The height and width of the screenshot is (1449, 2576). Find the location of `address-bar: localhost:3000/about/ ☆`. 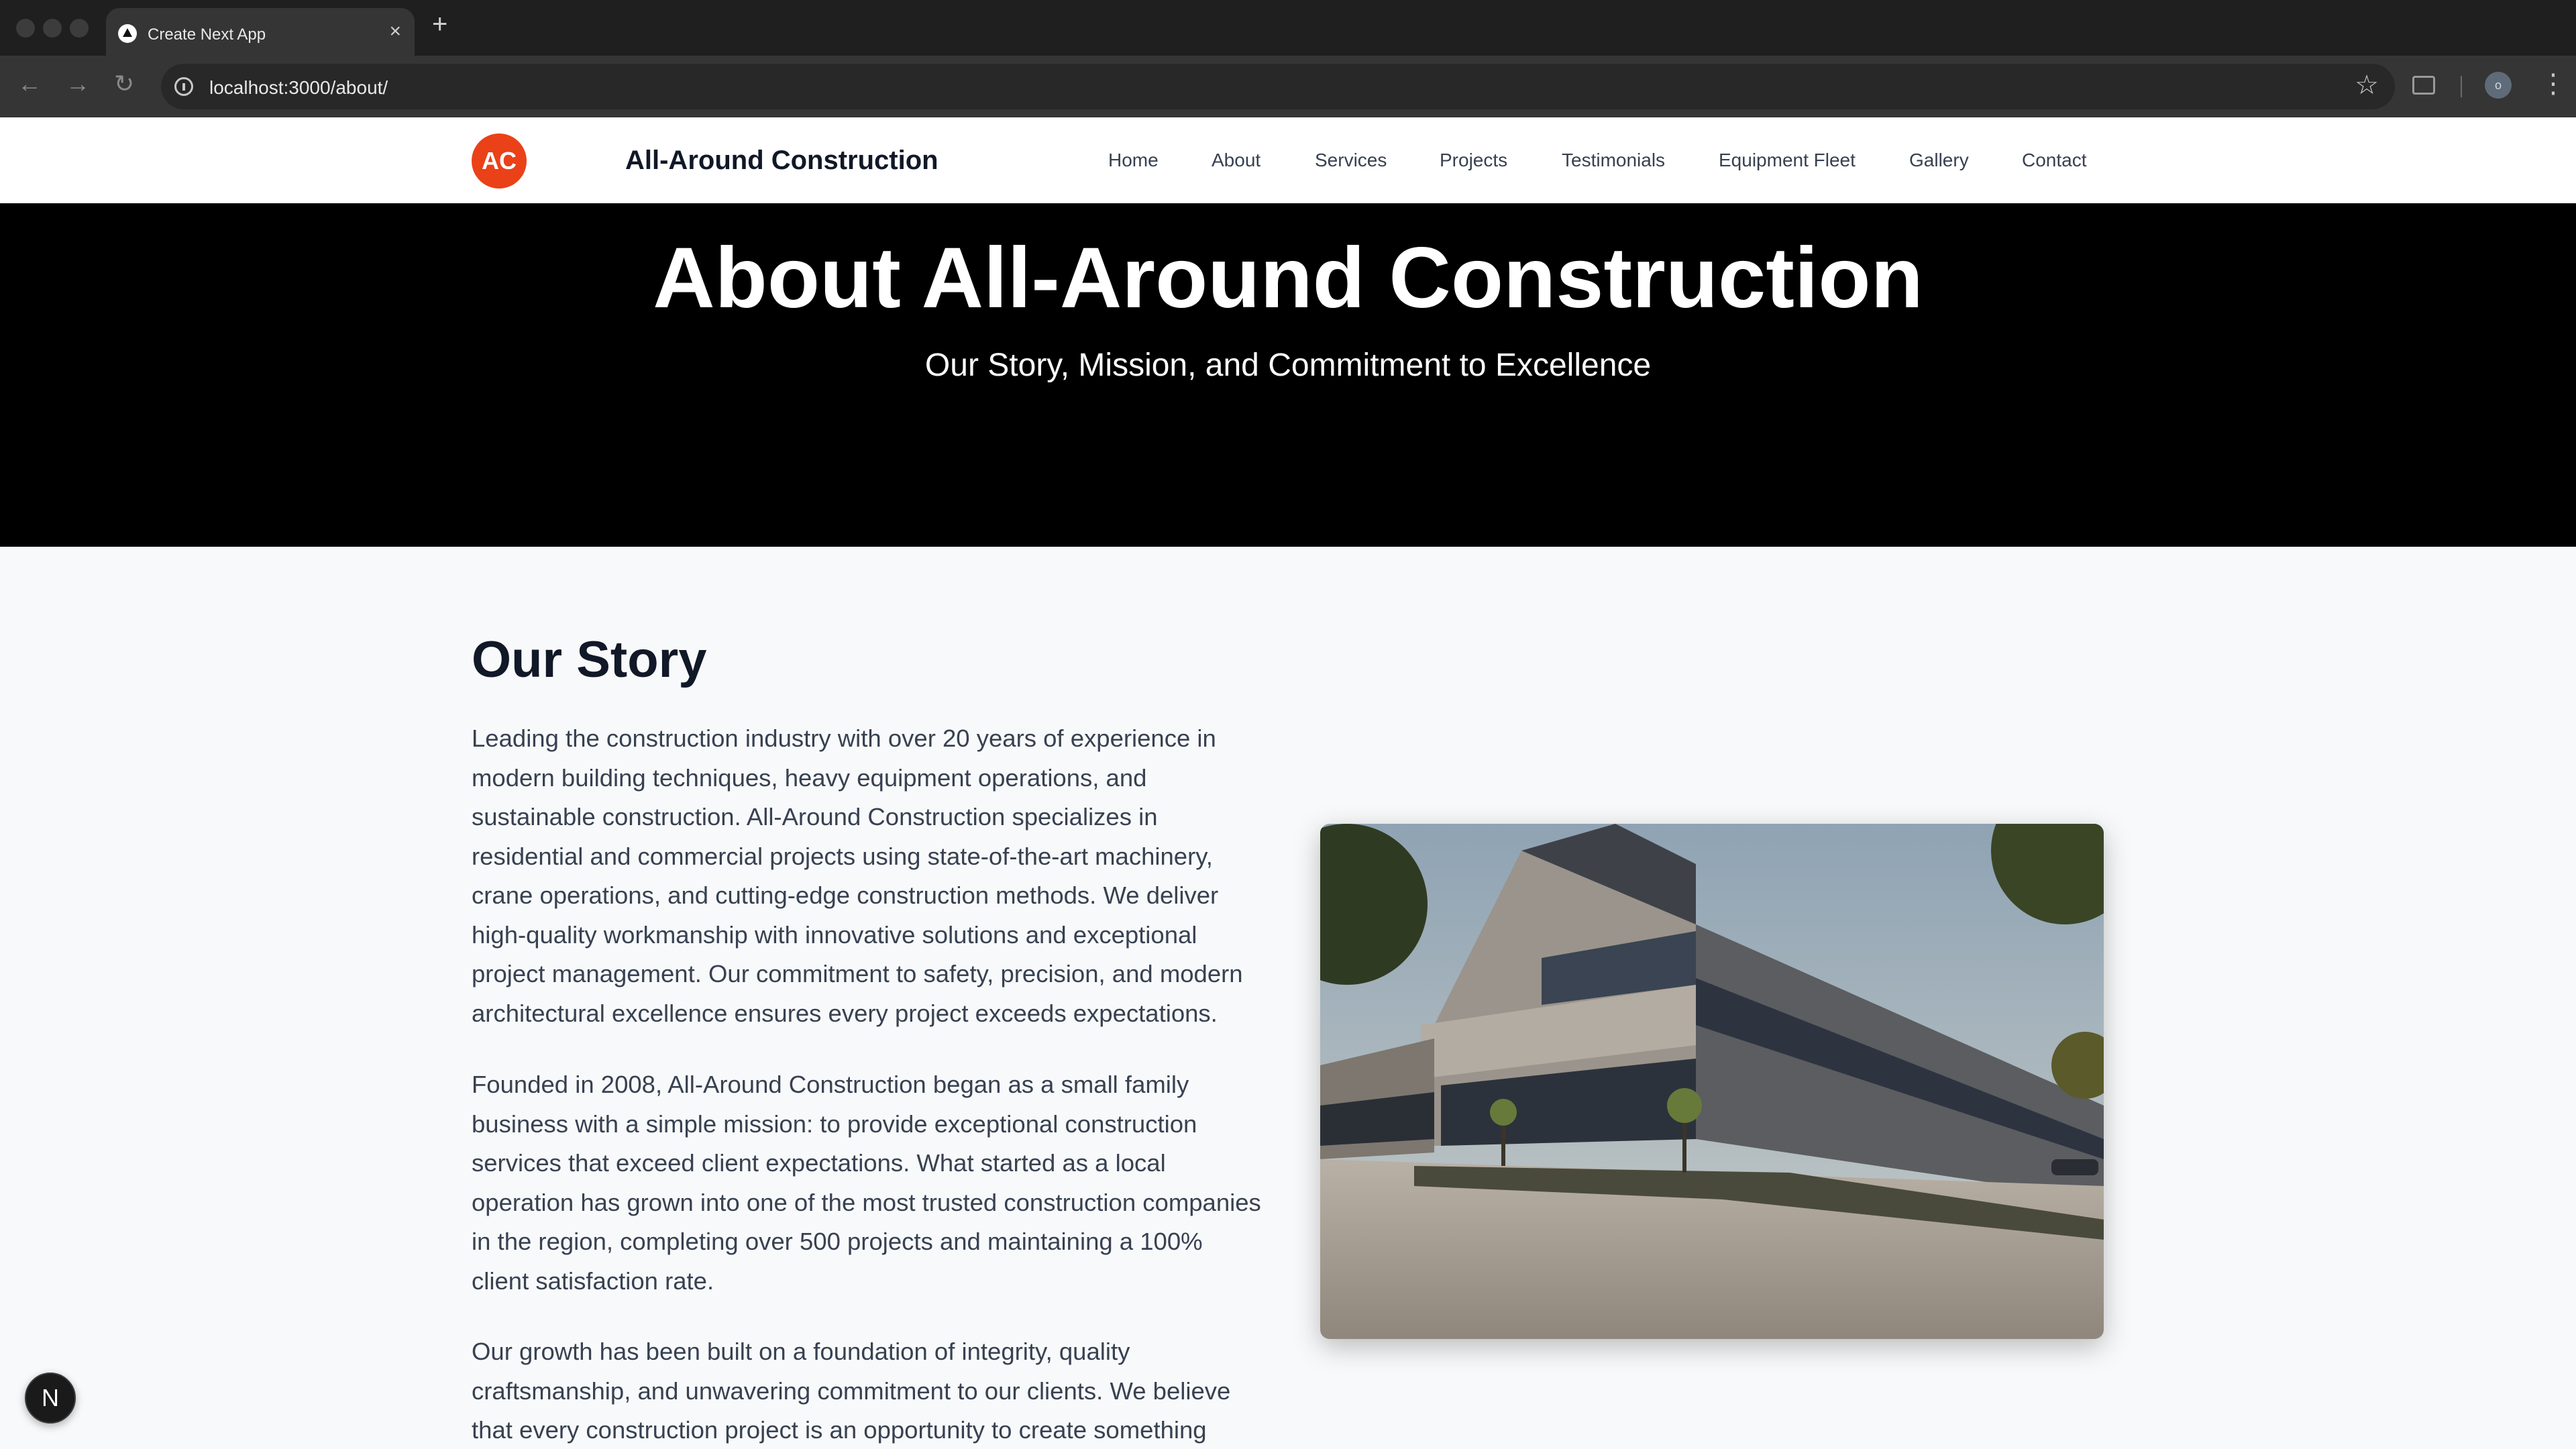

address-bar: localhost:3000/about/ ☆ is located at coordinates (1278, 86).